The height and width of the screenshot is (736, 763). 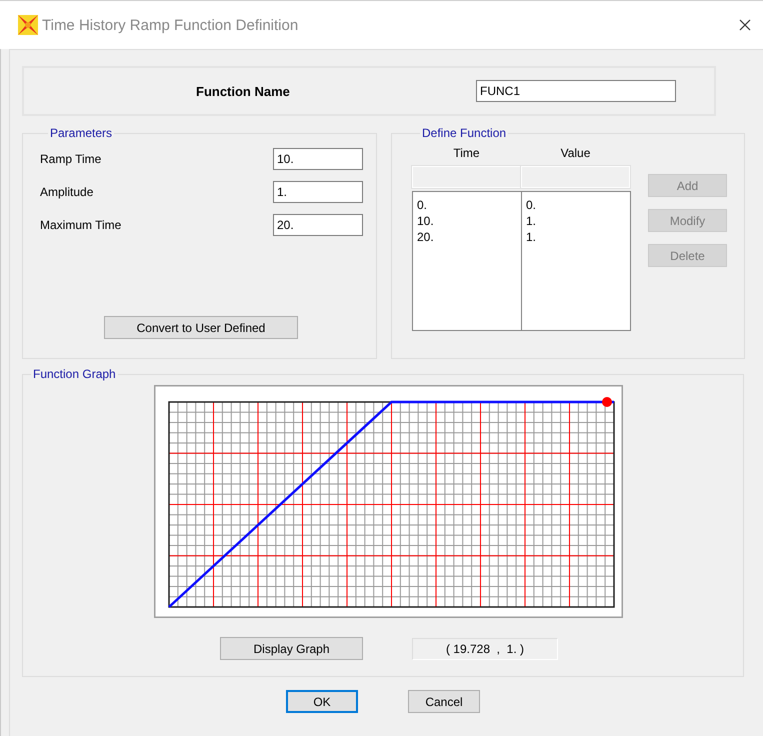 What do you see at coordinates (318, 192) in the screenshot?
I see `parameter-field: 1.` at bounding box center [318, 192].